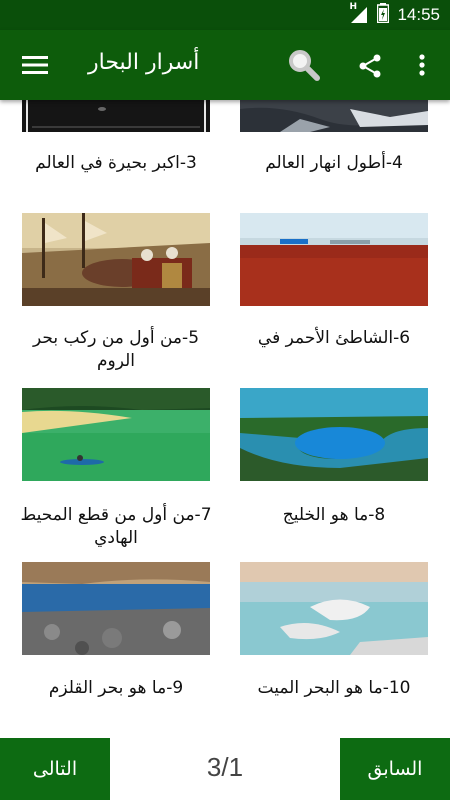  Describe the element at coordinates (422, 65) in the screenshot. I see `more-vert-icon` at that location.